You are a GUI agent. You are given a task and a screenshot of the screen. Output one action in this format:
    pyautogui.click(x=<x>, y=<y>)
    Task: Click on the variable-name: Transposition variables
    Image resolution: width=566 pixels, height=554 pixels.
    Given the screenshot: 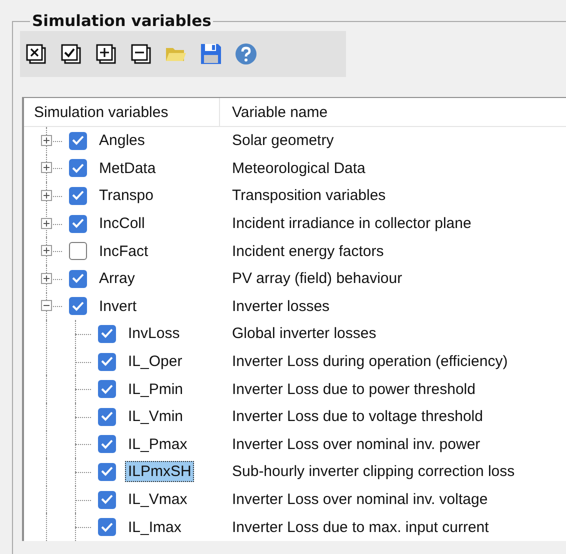 What is the action you would take?
    pyautogui.click(x=309, y=195)
    